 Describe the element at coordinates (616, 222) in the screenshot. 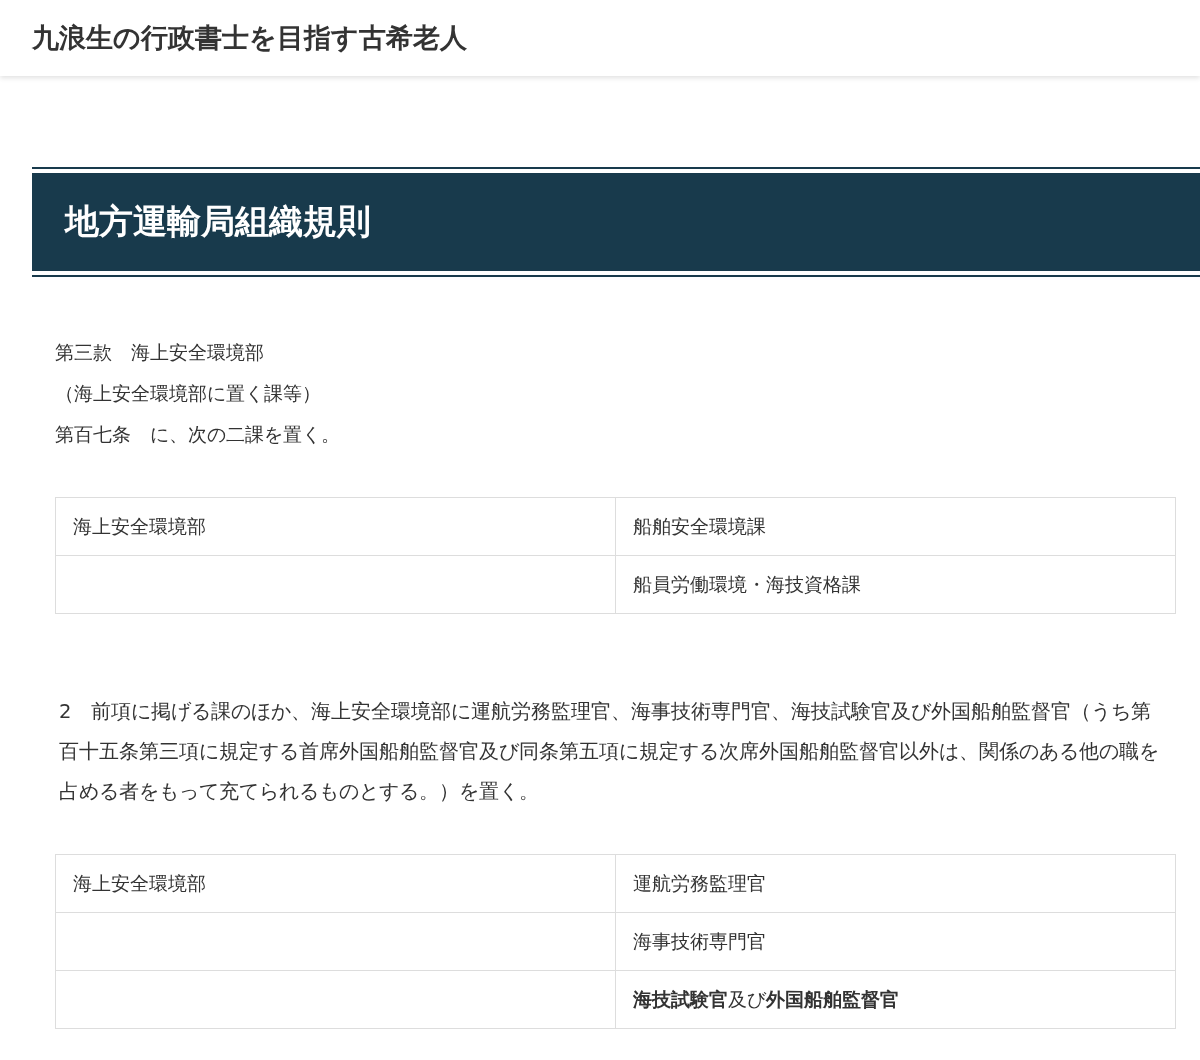

I see `article-heading: 地方運輸局組織規則` at that location.